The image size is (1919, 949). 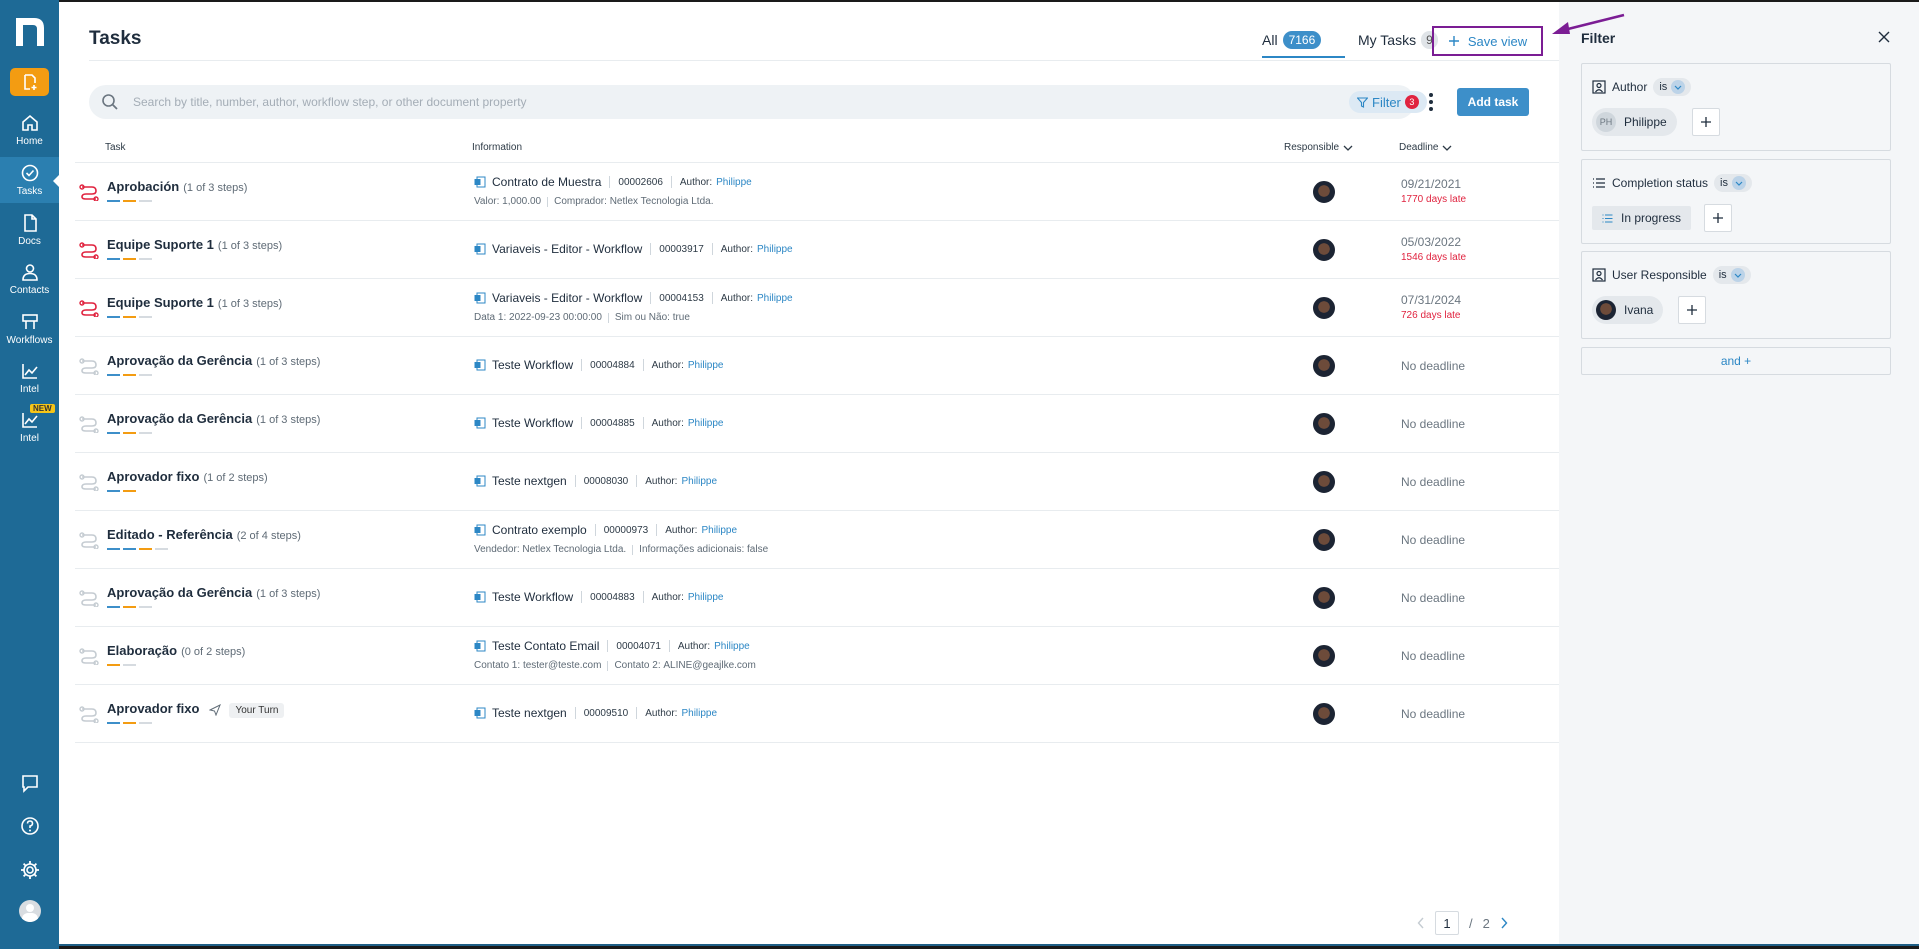 What do you see at coordinates (142, 650) in the screenshot?
I see `task-title: Elaboração` at bounding box center [142, 650].